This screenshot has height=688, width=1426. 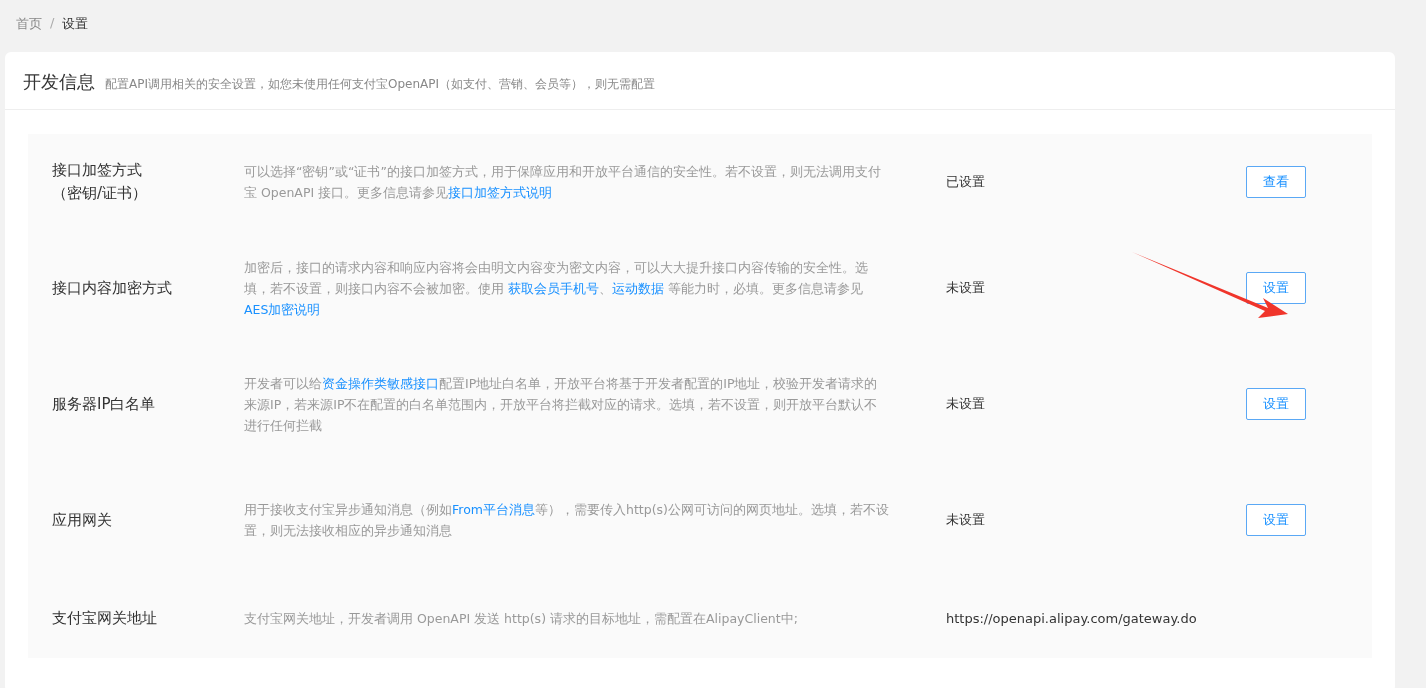 I want to click on card-title: 开发信息, so click(x=59, y=82).